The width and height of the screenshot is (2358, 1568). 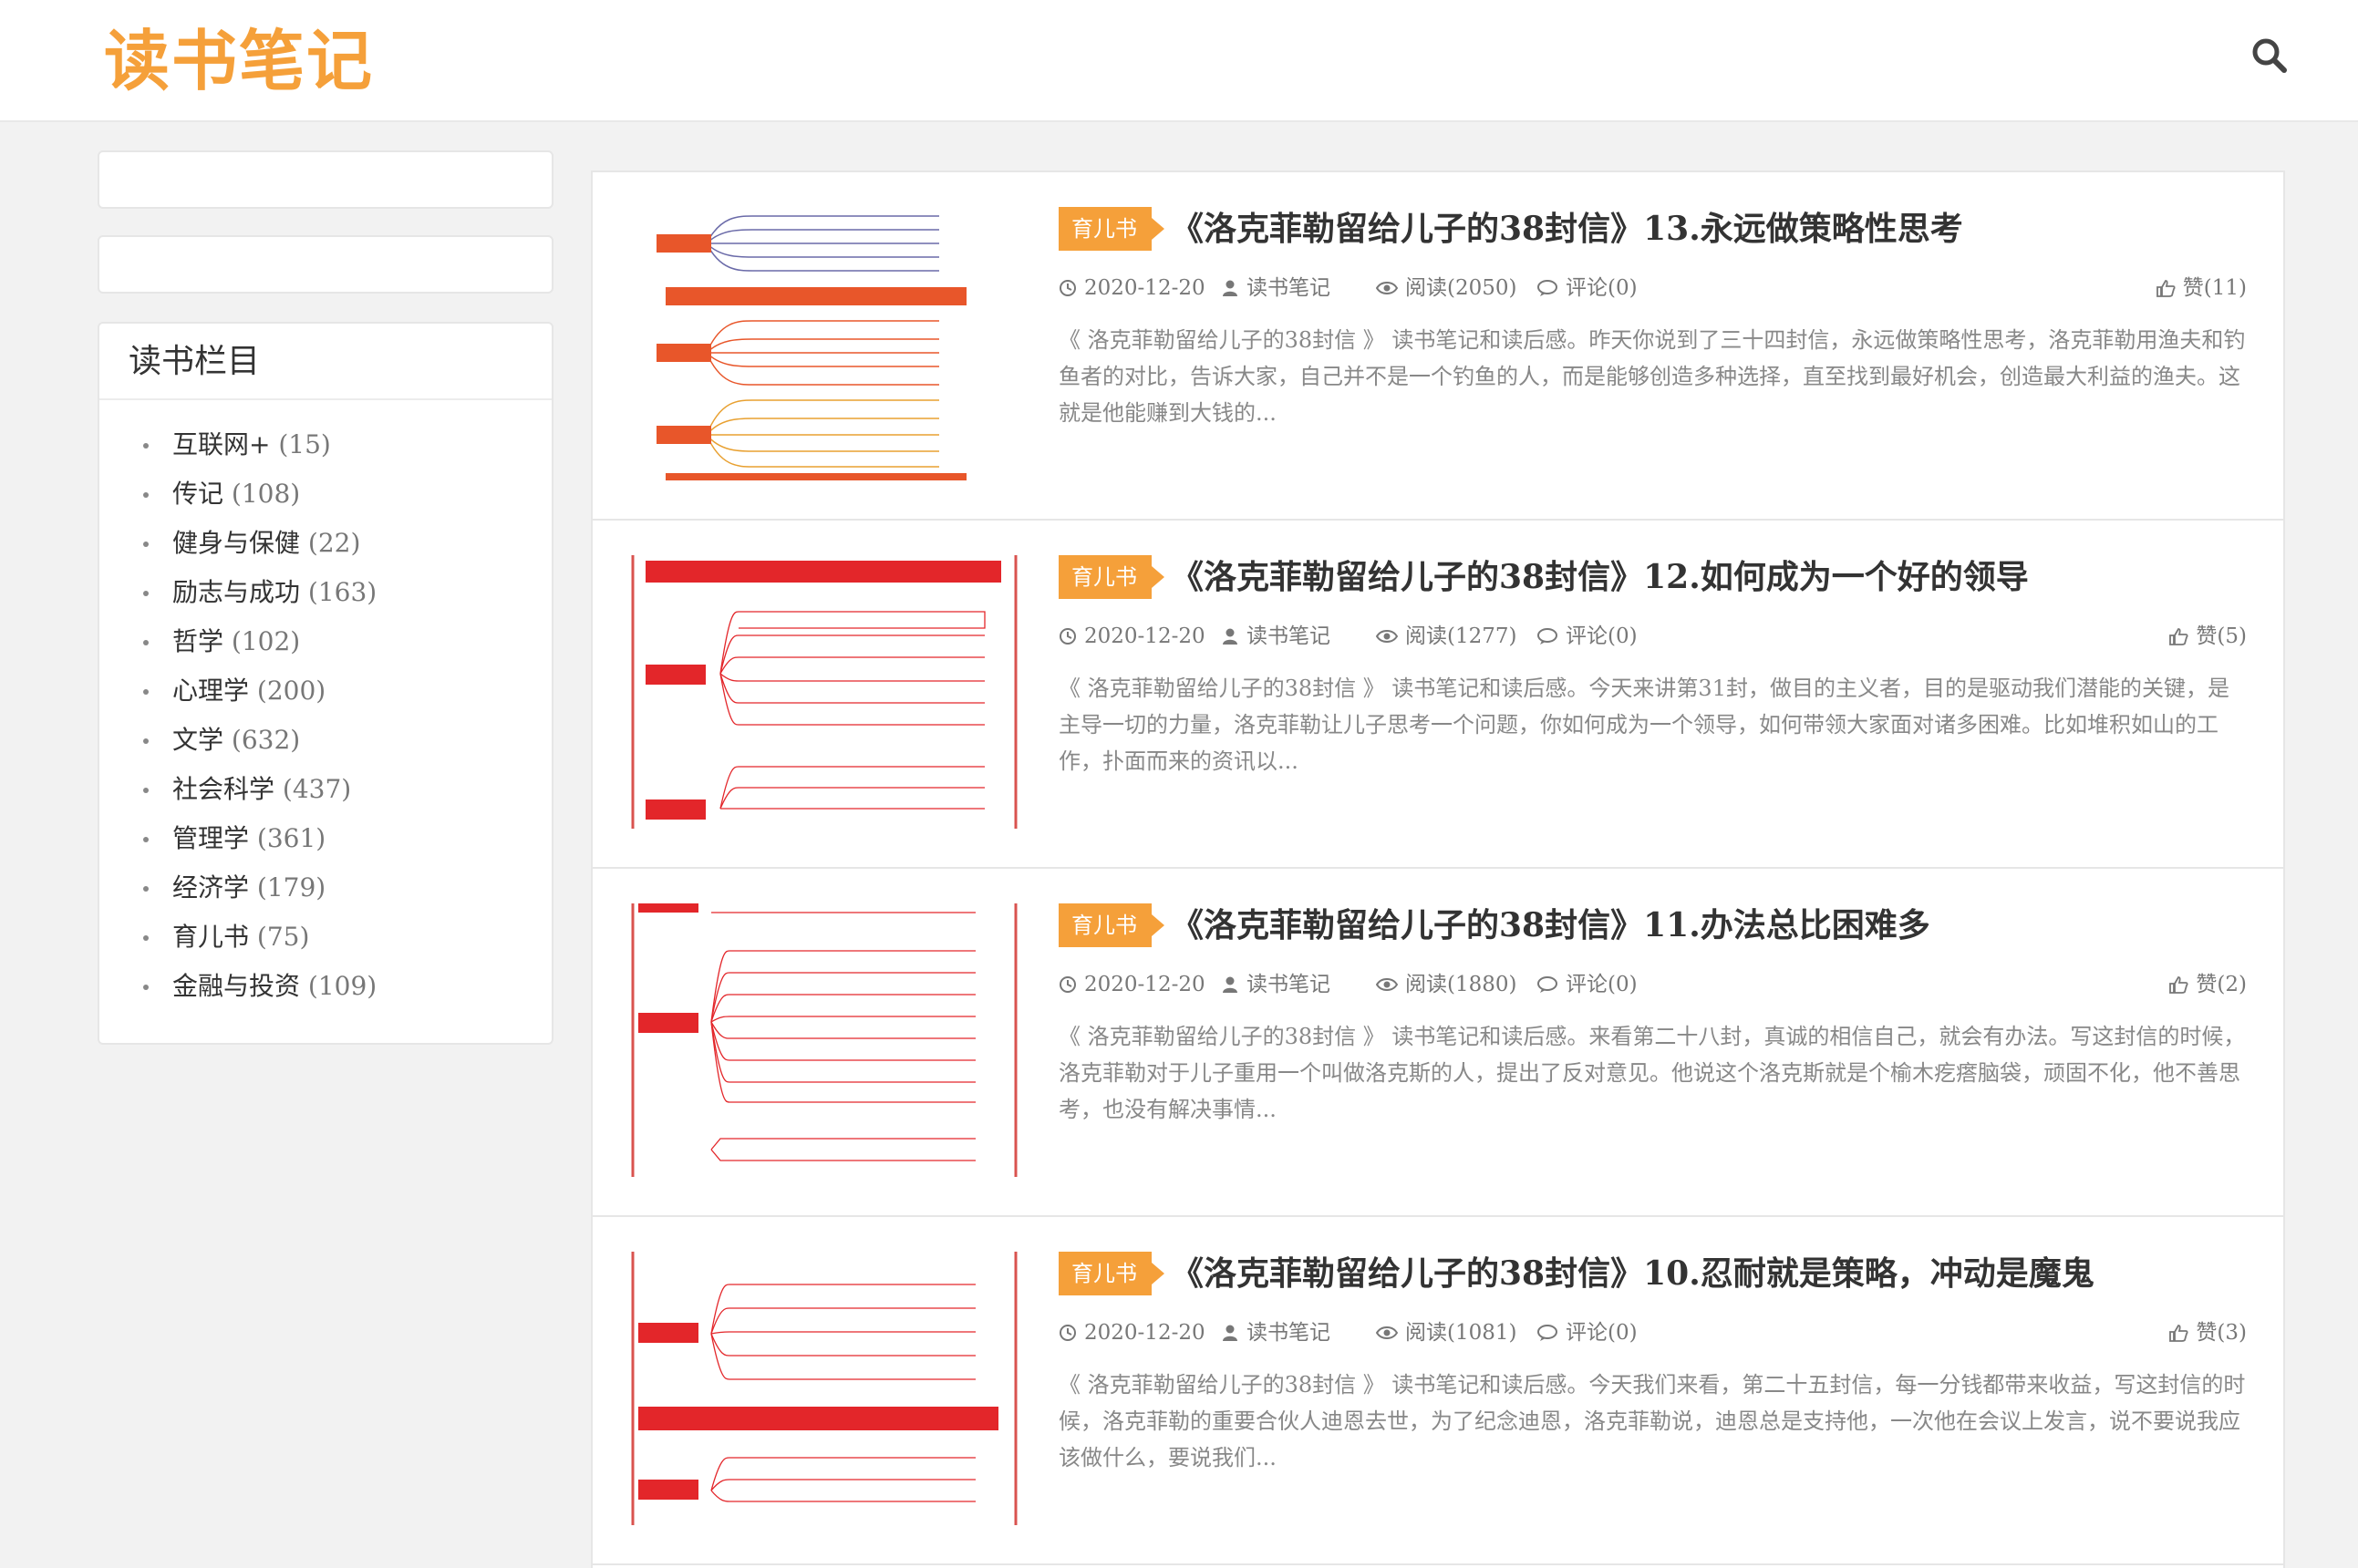 What do you see at coordinates (2207, 636) in the screenshot?
I see `post-likes: 赞(5)` at bounding box center [2207, 636].